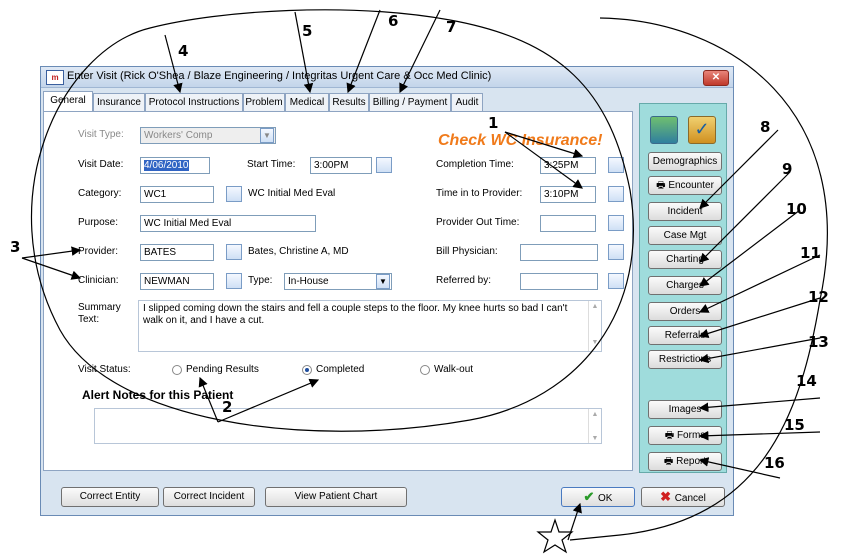 This screenshot has width=844, height=559. Describe the element at coordinates (796, 209) in the screenshot. I see `callout-10: 10` at that location.